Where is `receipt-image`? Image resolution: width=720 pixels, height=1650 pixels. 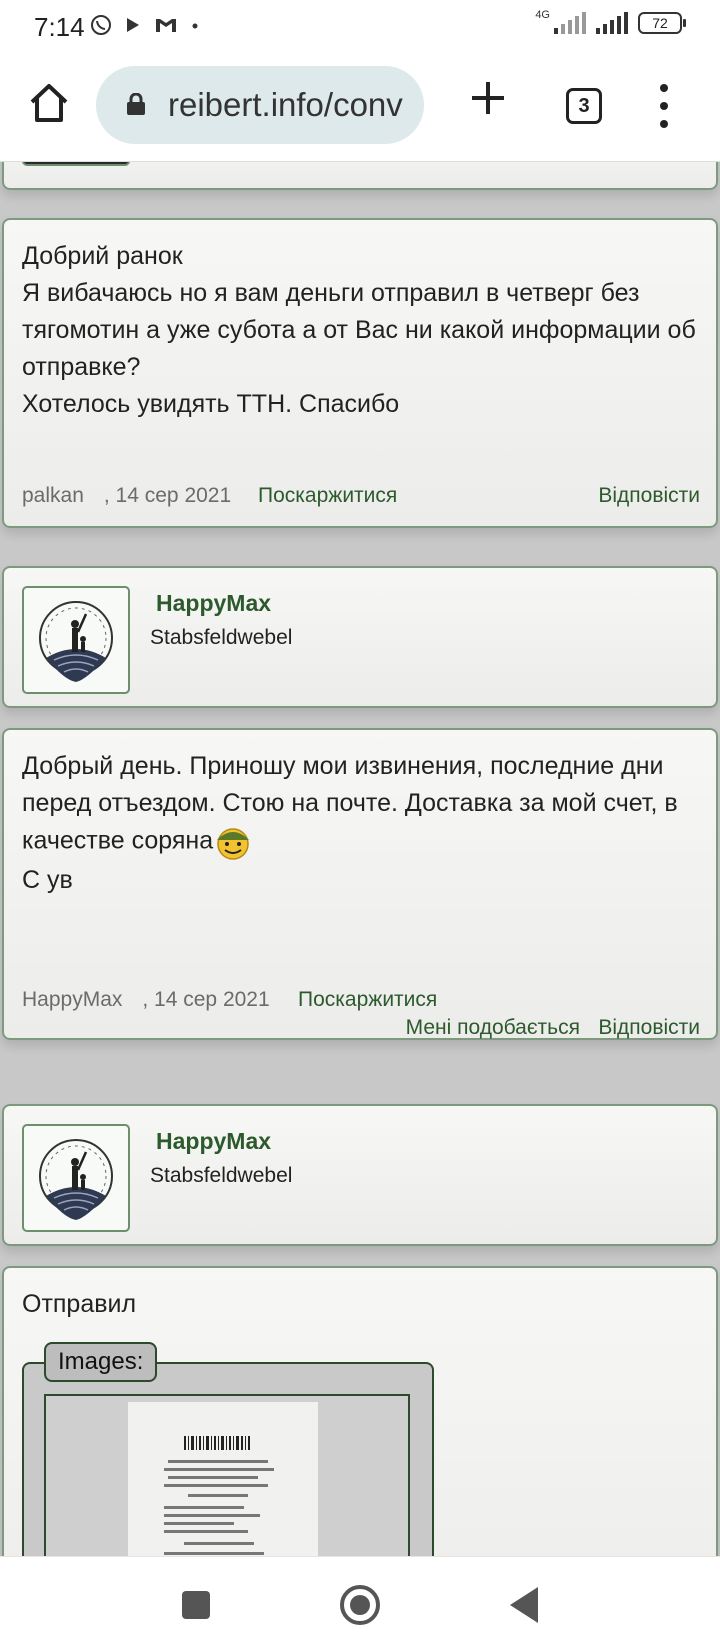
receipt-image is located at coordinates (223, 1479).